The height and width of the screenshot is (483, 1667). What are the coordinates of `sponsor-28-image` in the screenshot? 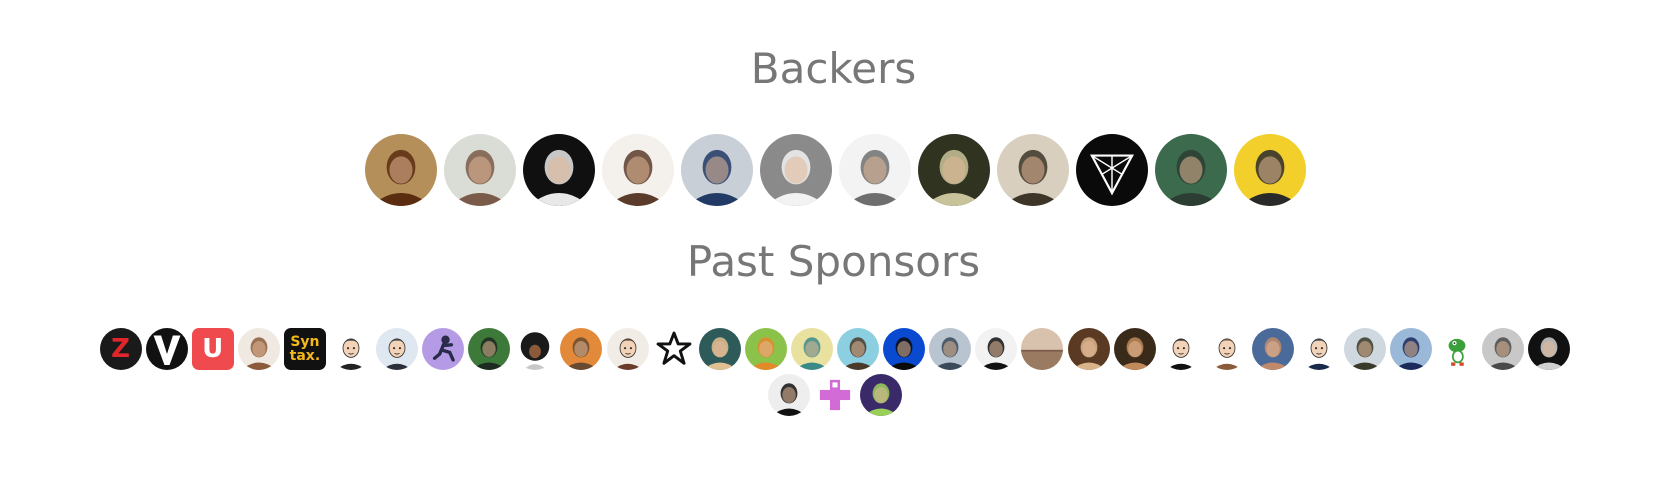 It's located at (1365, 349).